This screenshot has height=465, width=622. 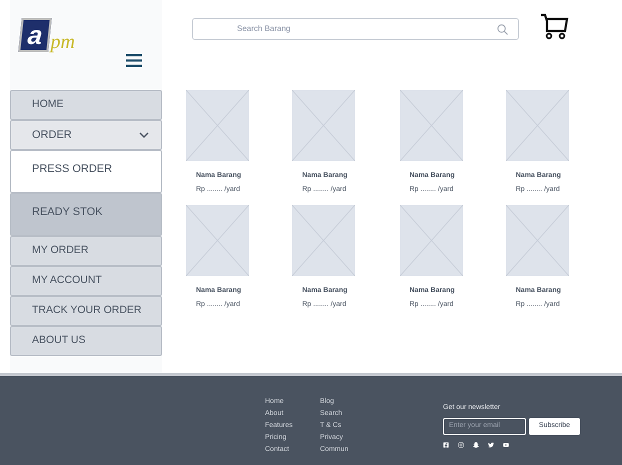 What do you see at coordinates (134, 60) in the screenshot?
I see `menu-icon` at bounding box center [134, 60].